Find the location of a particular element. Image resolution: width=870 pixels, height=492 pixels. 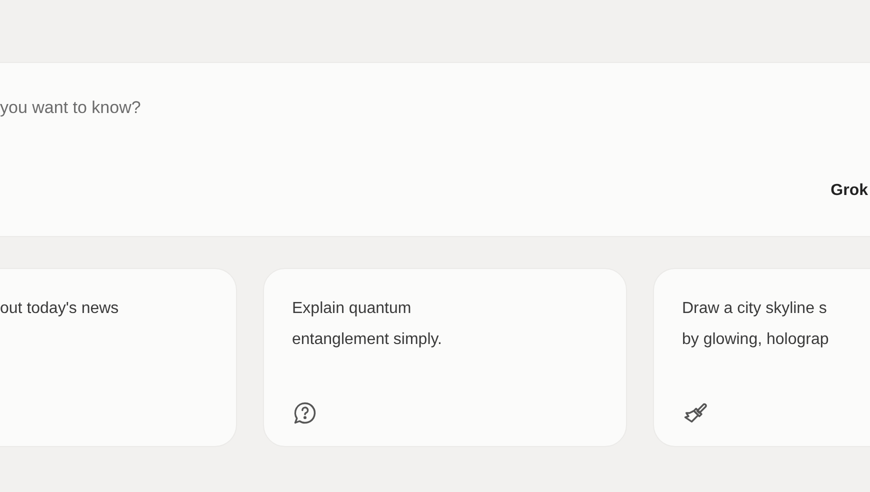

suggestion-card: out today's news is located at coordinates (118, 357).